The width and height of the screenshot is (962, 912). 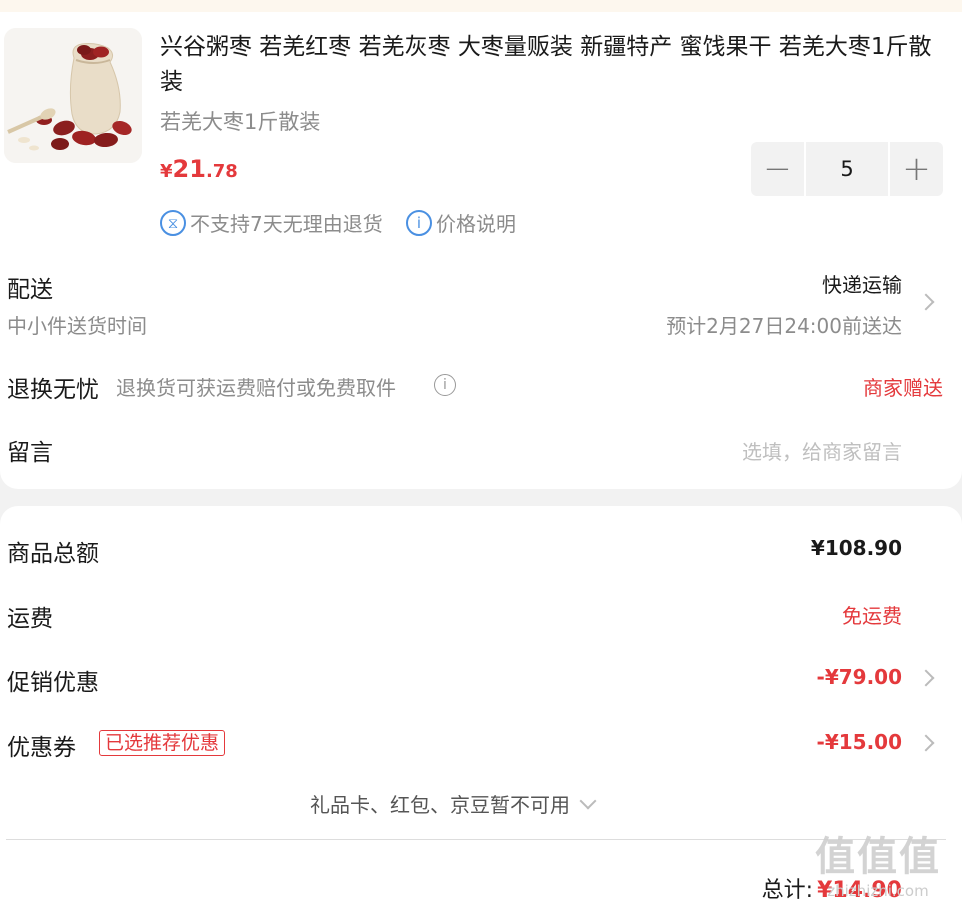 What do you see at coordinates (30, 453) in the screenshot?
I see `message-label: 留言` at bounding box center [30, 453].